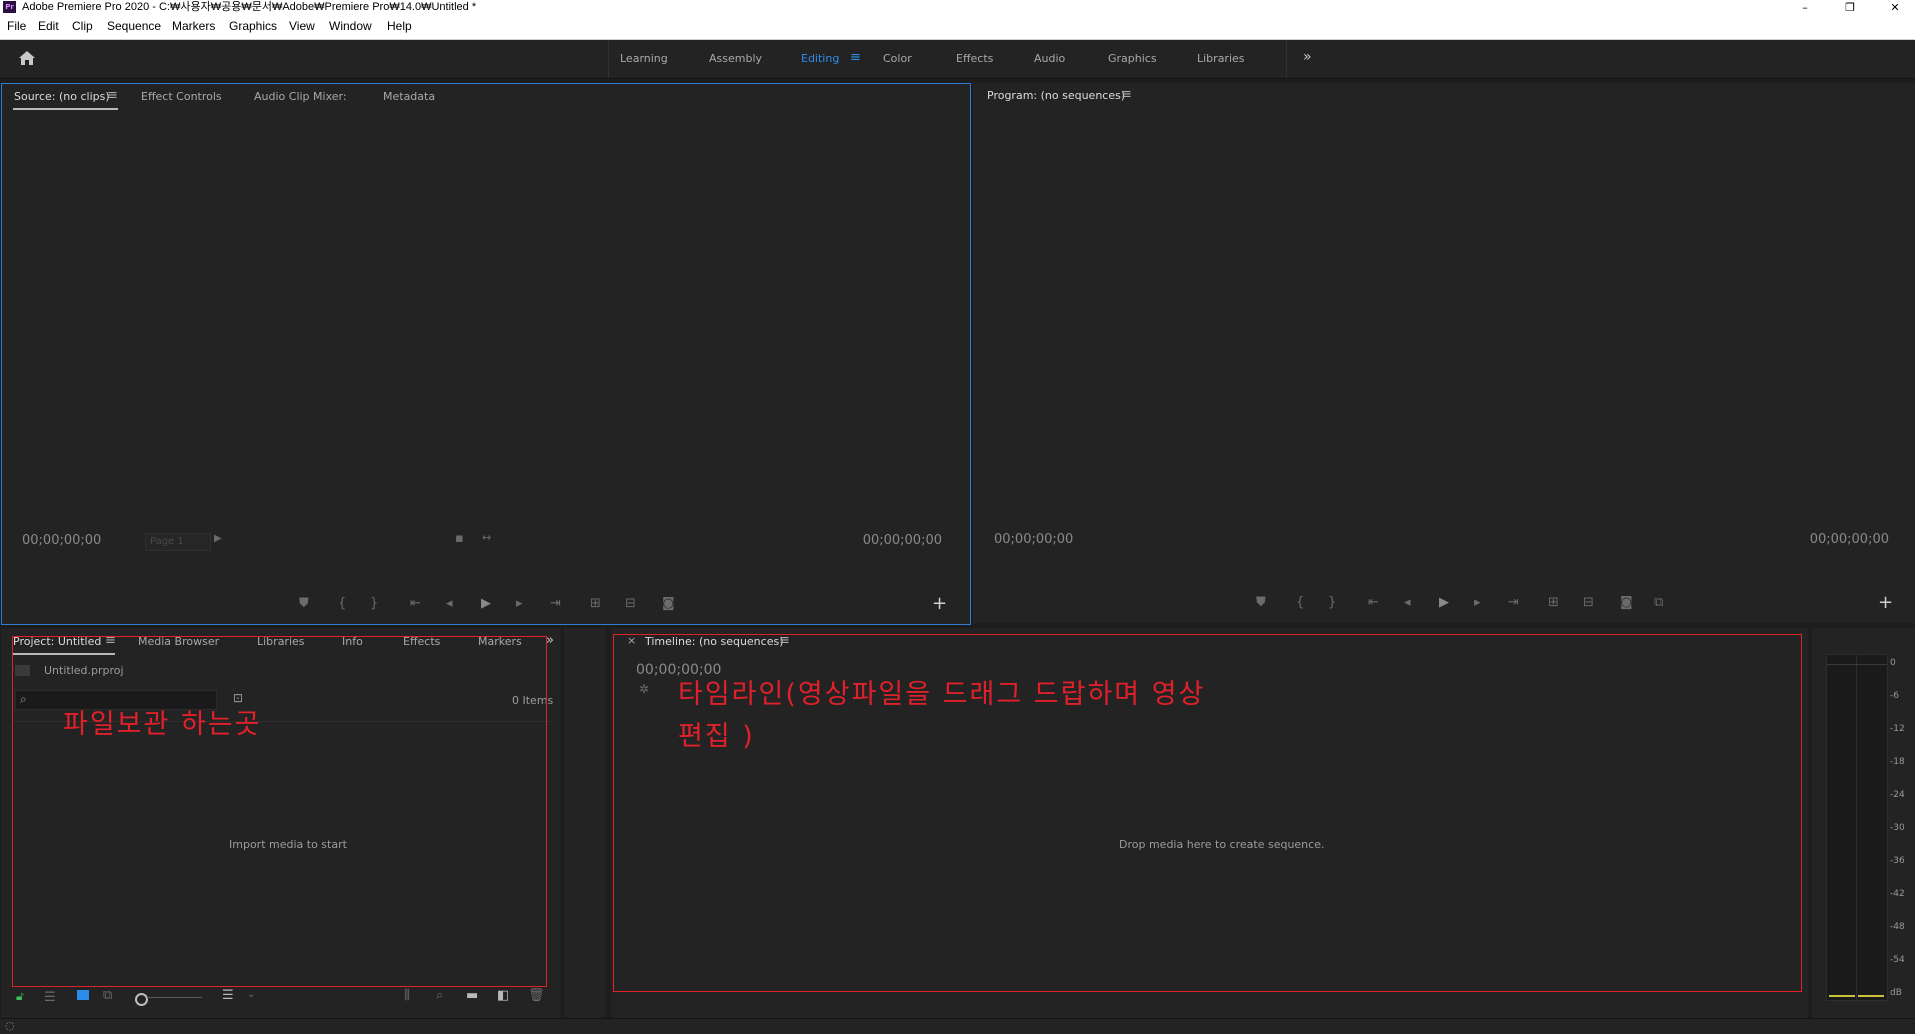 This screenshot has width=1915, height=1034. What do you see at coordinates (459, 538) in the screenshot?
I see `settings-square-icon: ▪` at bounding box center [459, 538].